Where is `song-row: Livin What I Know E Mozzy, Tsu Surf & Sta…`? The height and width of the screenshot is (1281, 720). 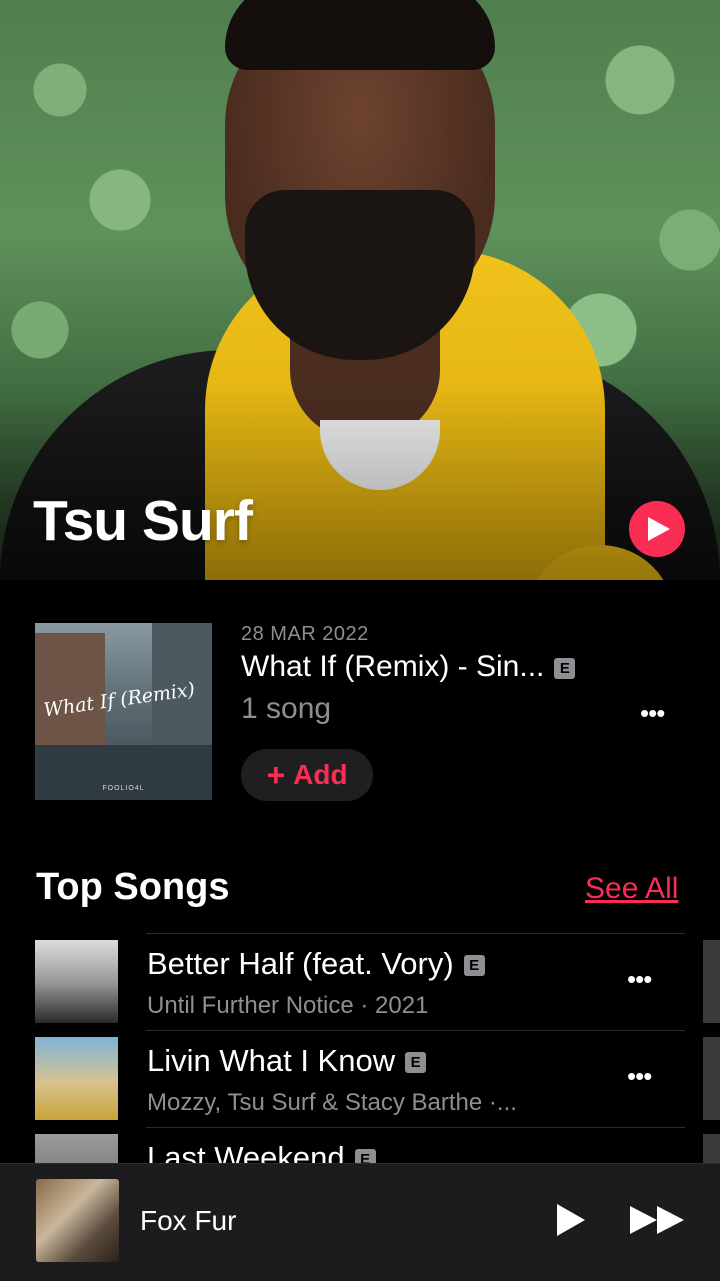 song-row: Livin What I Know E Mozzy, Tsu Surf & Sta… is located at coordinates (360, 1082).